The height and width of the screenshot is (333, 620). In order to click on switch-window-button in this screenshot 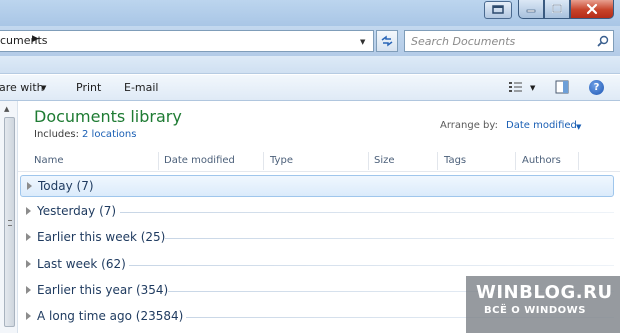, I will do `click(498, 10)`.